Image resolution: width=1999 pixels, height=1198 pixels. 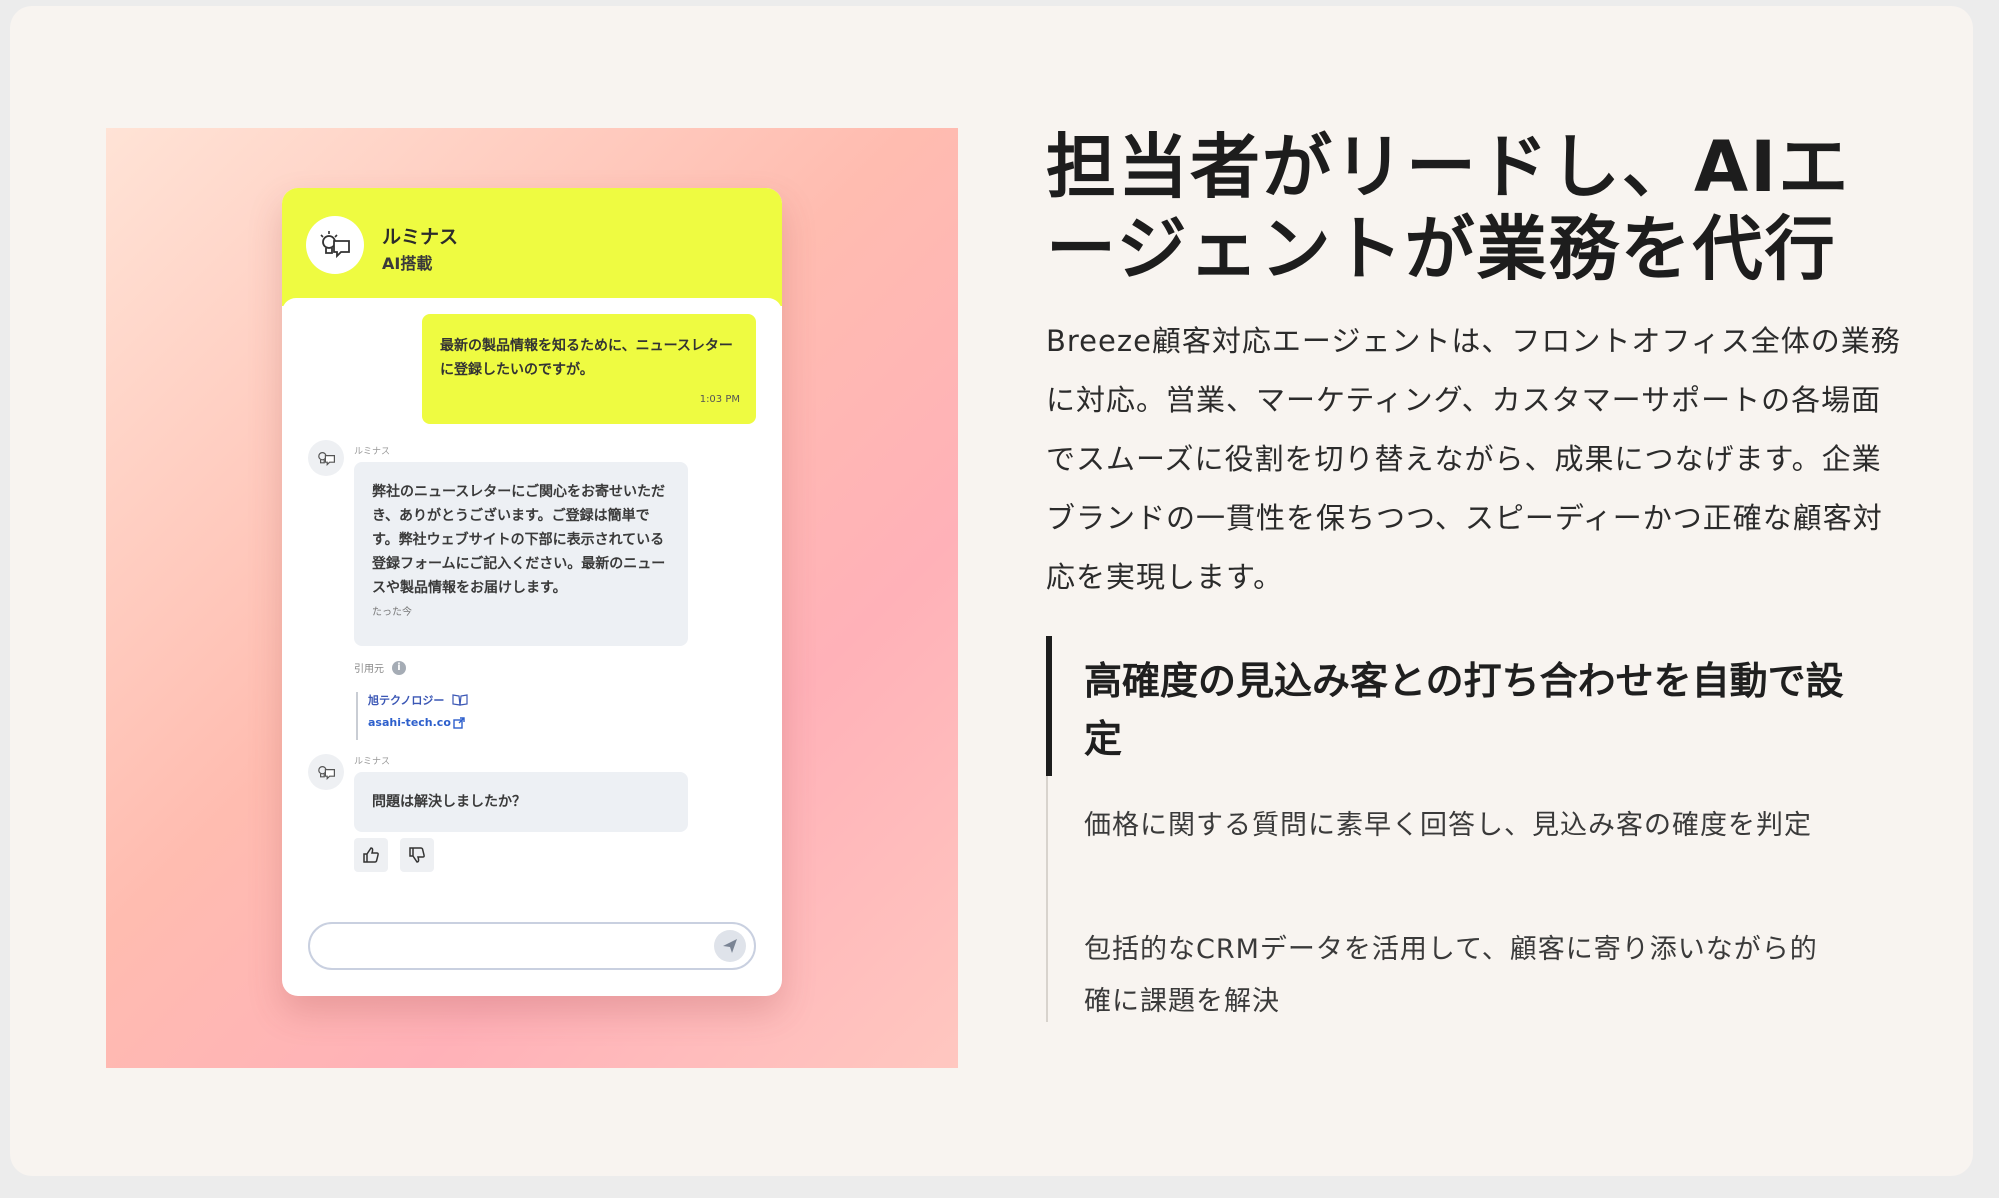 I want to click on bot-message-text: 問題は解決しましたか？, so click(x=449, y=802).